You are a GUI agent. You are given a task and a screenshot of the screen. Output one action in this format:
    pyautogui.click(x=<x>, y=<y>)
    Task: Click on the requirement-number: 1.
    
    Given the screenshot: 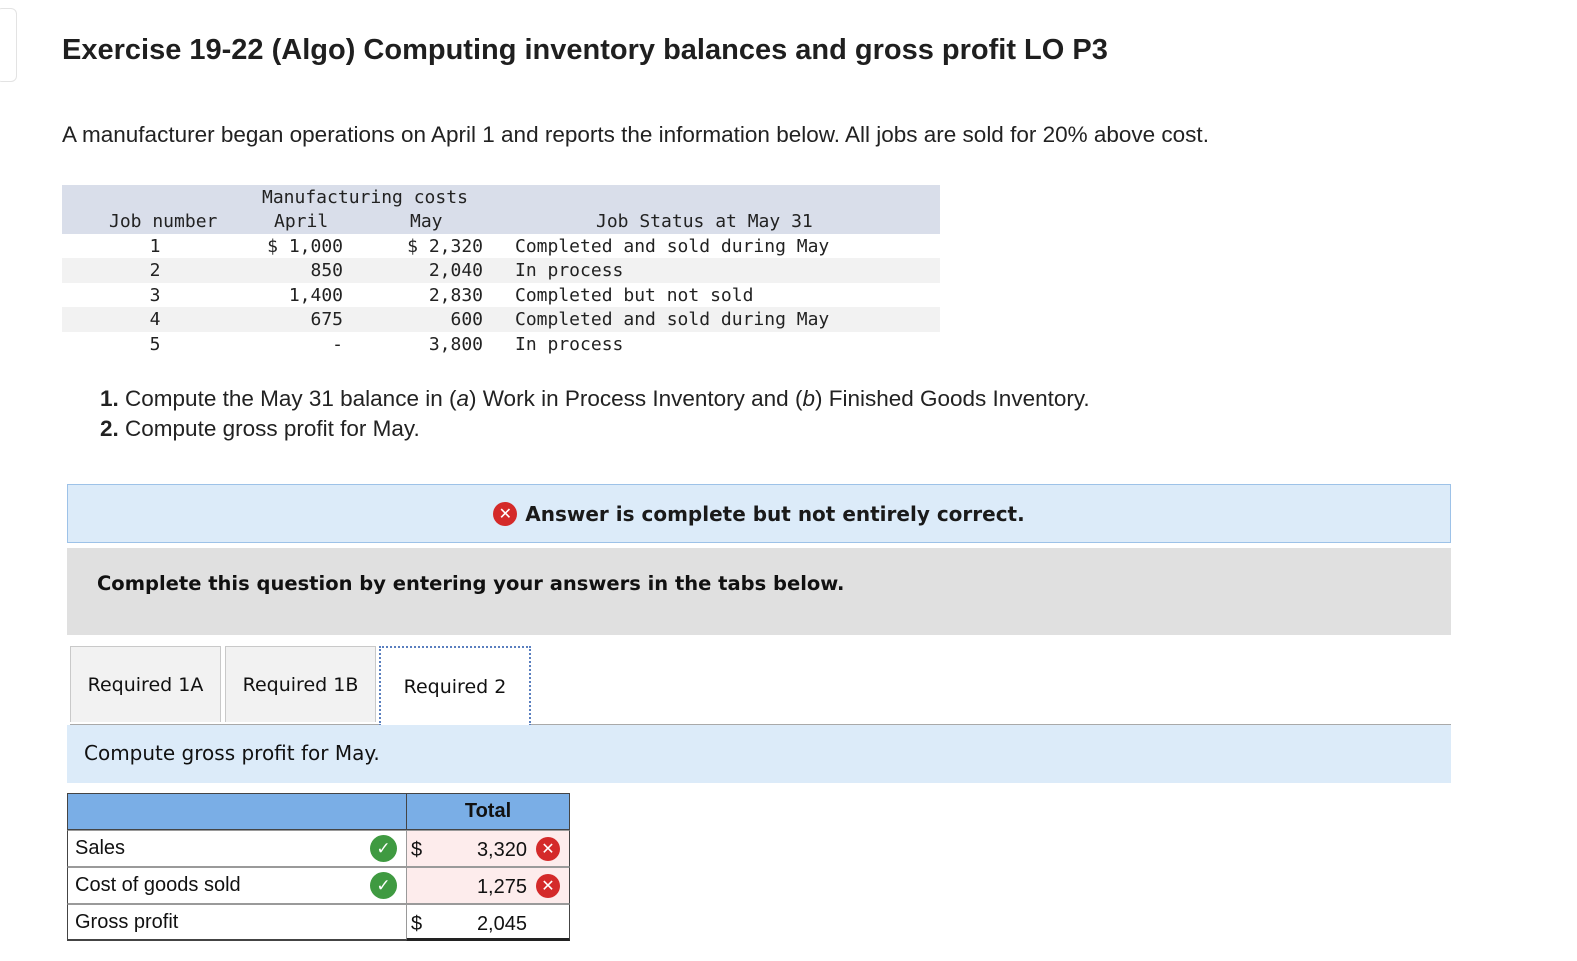 What is the action you would take?
    pyautogui.click(x=109, y=398)
    